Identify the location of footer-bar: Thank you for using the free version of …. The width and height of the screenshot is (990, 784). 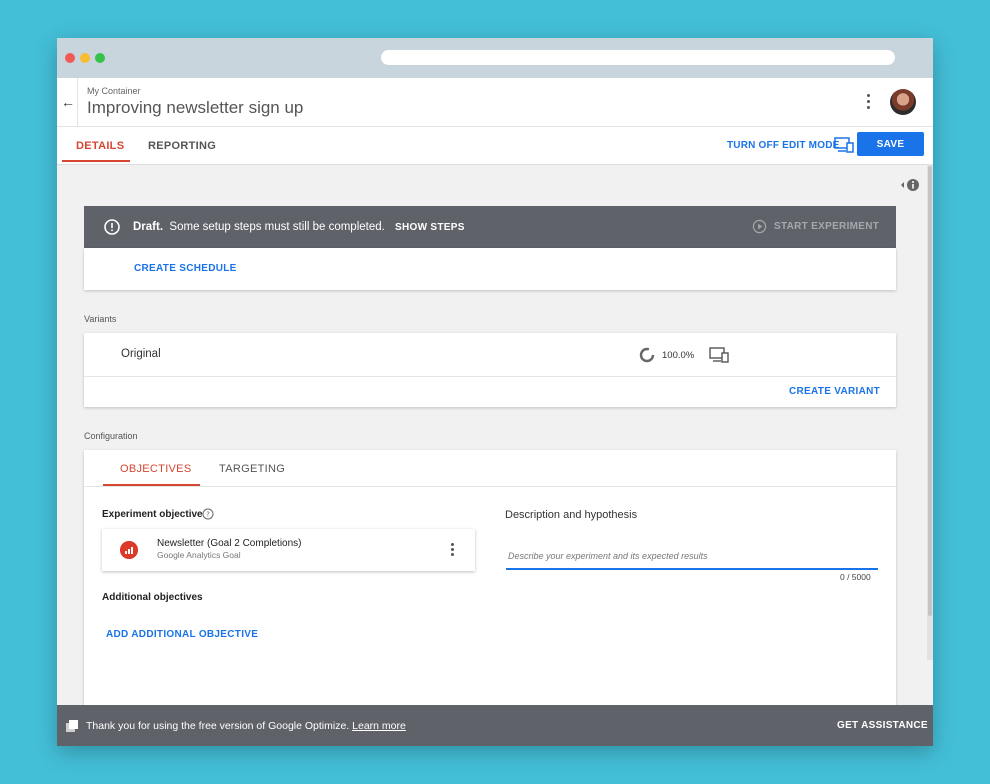
(495, 725).